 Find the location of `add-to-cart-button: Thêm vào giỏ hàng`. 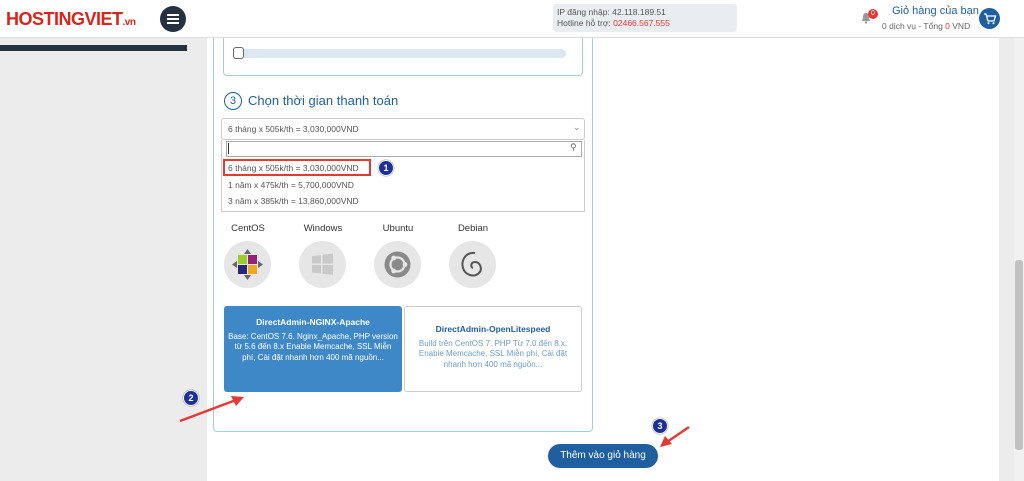

add-to-cart-button: Thêm vào giỏ hàng is located at coordinates (603, 456).